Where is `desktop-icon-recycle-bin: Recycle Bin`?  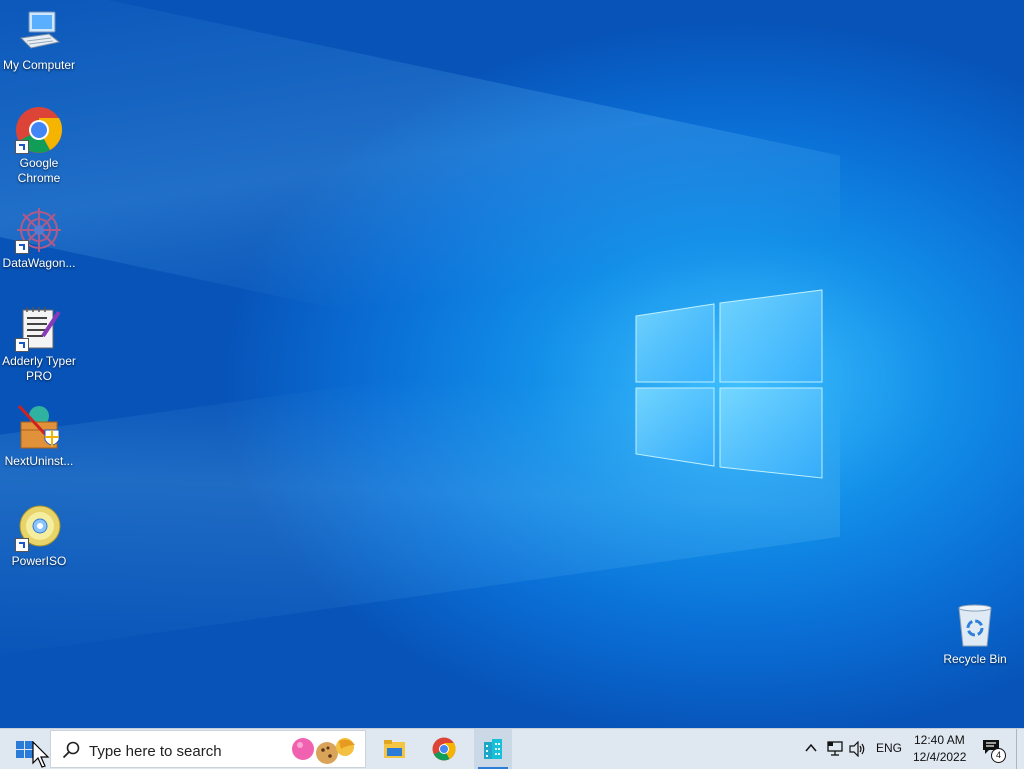
desktop-icon-recycle-bin: Recycle Bin is located at coordinates (975, 634).